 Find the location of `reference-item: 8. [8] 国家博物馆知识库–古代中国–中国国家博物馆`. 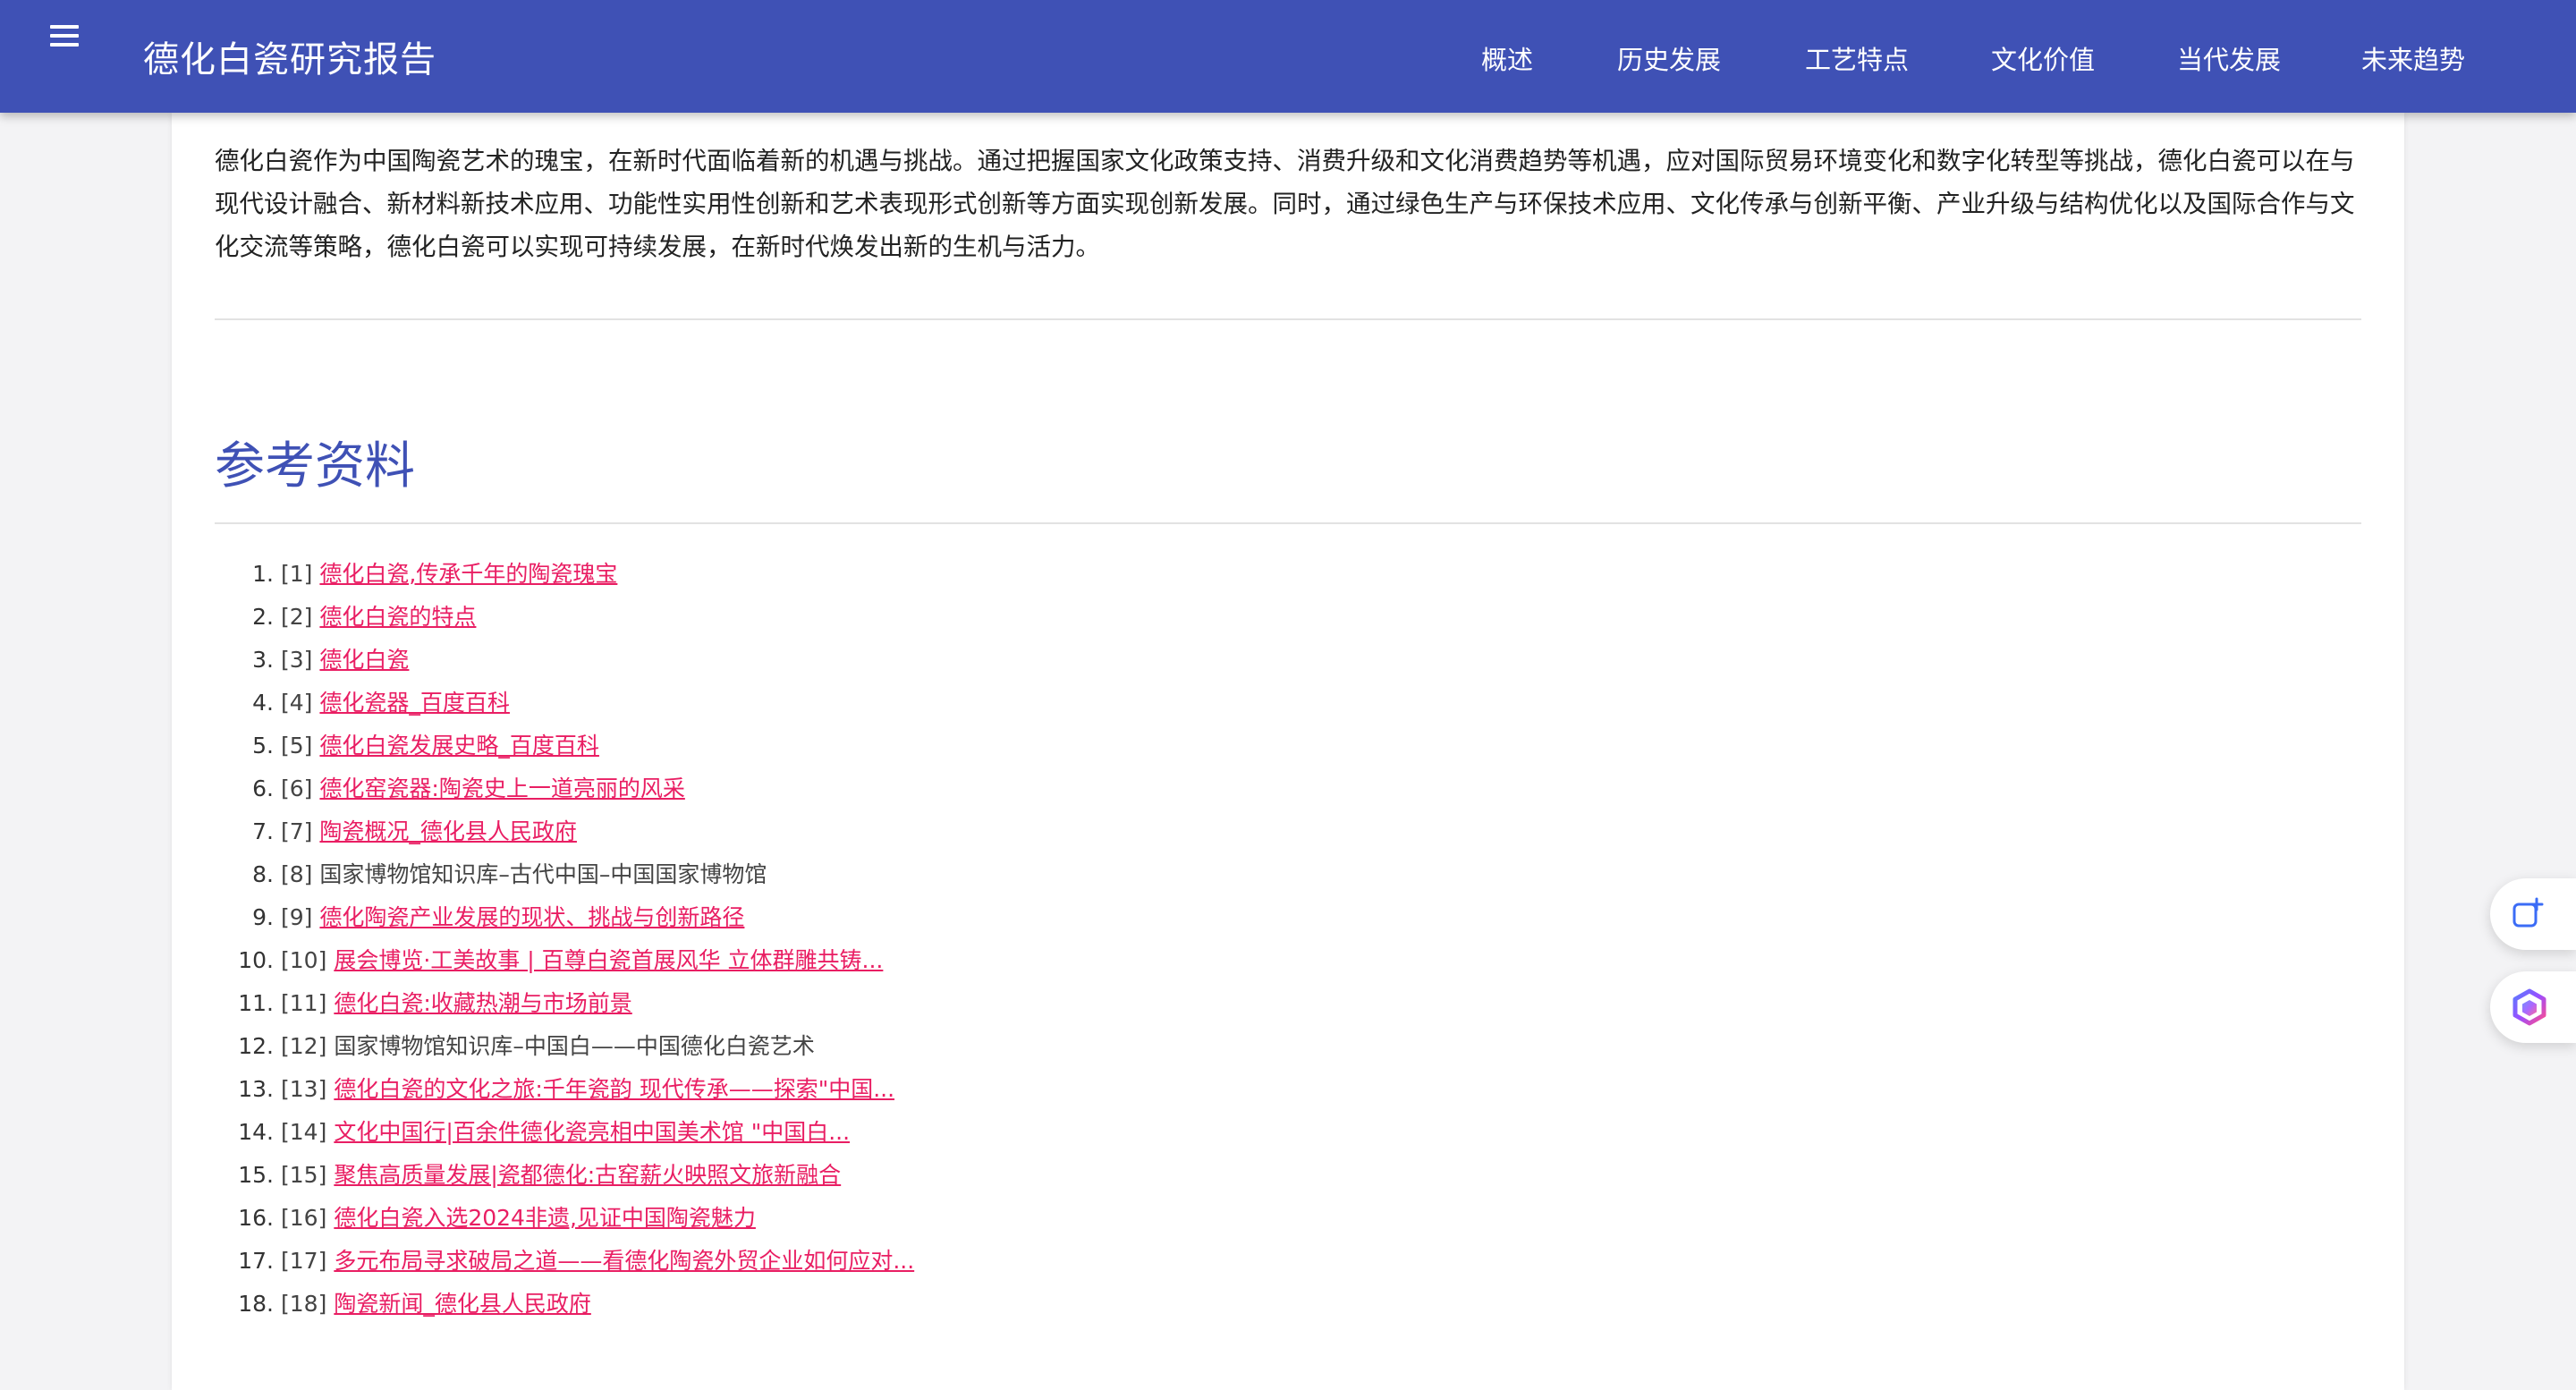

reference-item: 8. [8] 国家博物馆知识库–古代中国–中国国家博物馆 is located at coordinates (1243, 874).